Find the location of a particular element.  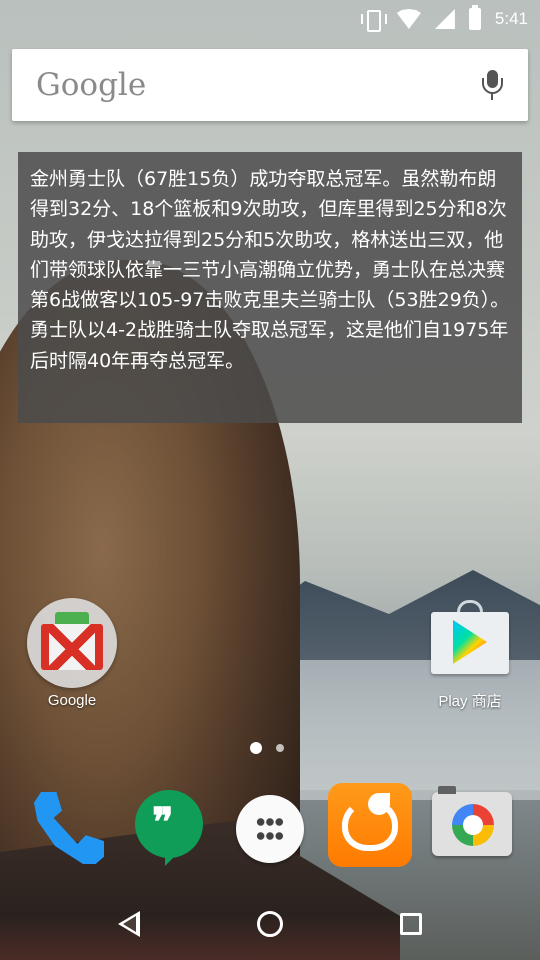

status-time: 5:41 is located at coordinates (511, 18).